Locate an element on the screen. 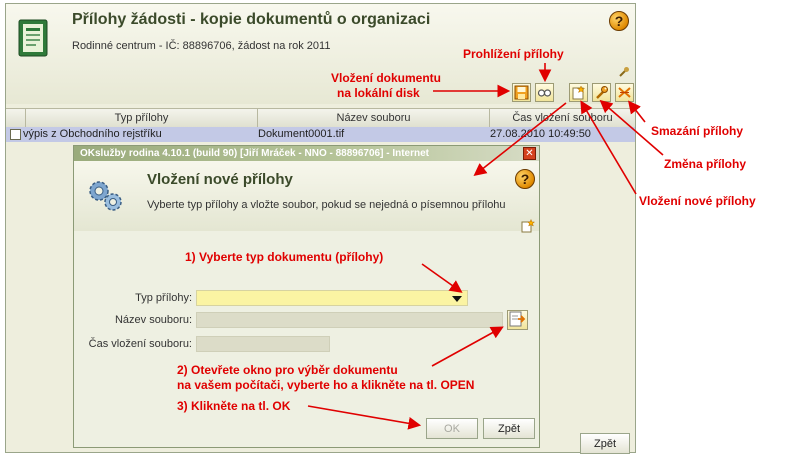 The image size is (785, 455). annotation-step1: 1) Vyberte typ dokumentu (přílohy) is located at coordinates (284, 257).